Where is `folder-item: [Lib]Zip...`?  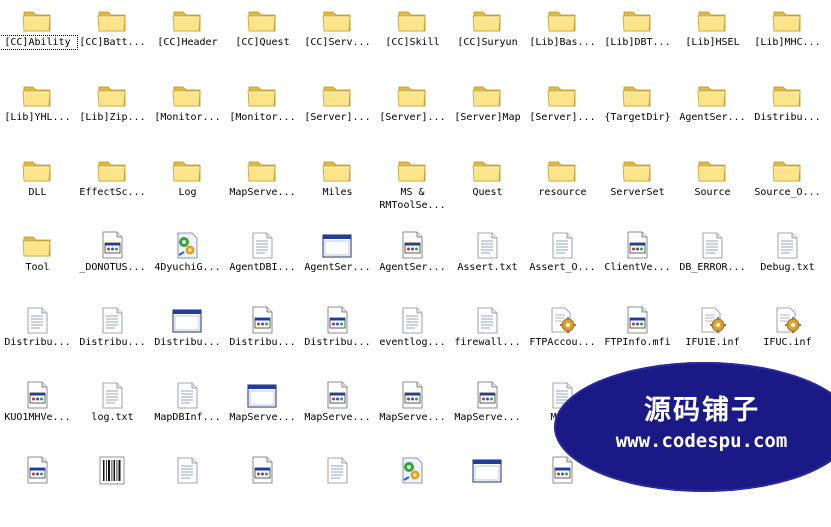 folder-item: [Lib]Zip... is located at coordinates (112, 114).